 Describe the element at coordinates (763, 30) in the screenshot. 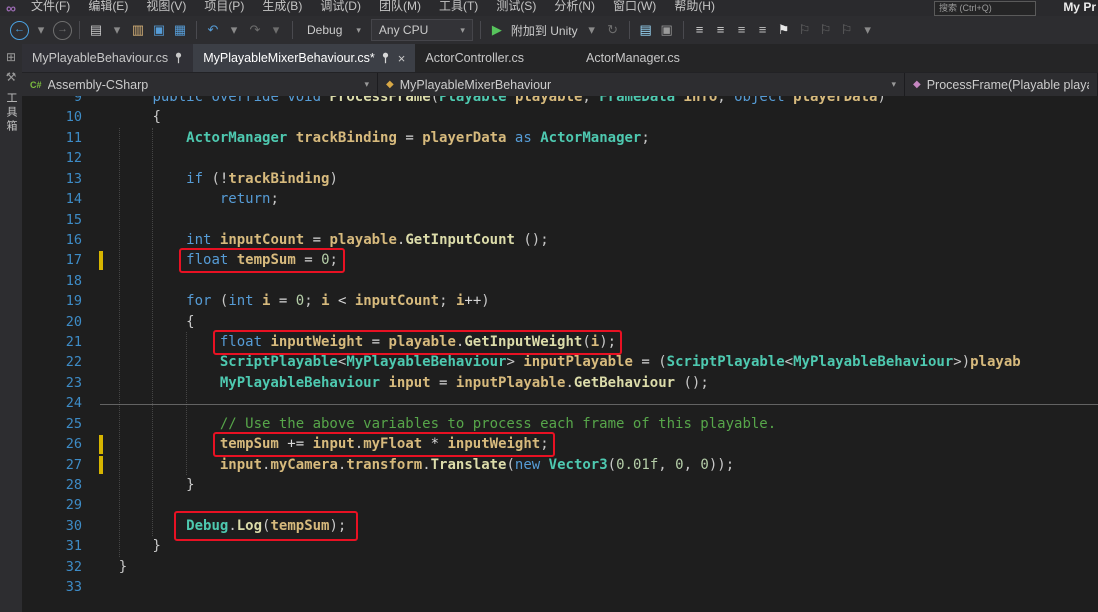

I see `uncomment-button: ≡` at that location.